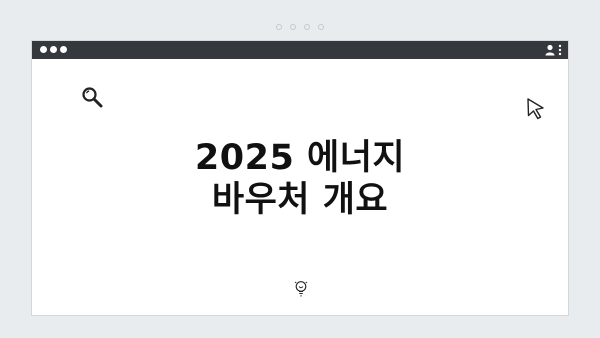  What do you see at coordinates (301, 289) in the screenshot?
I see `lightbulb-icon` at bounding box center [301, 289].